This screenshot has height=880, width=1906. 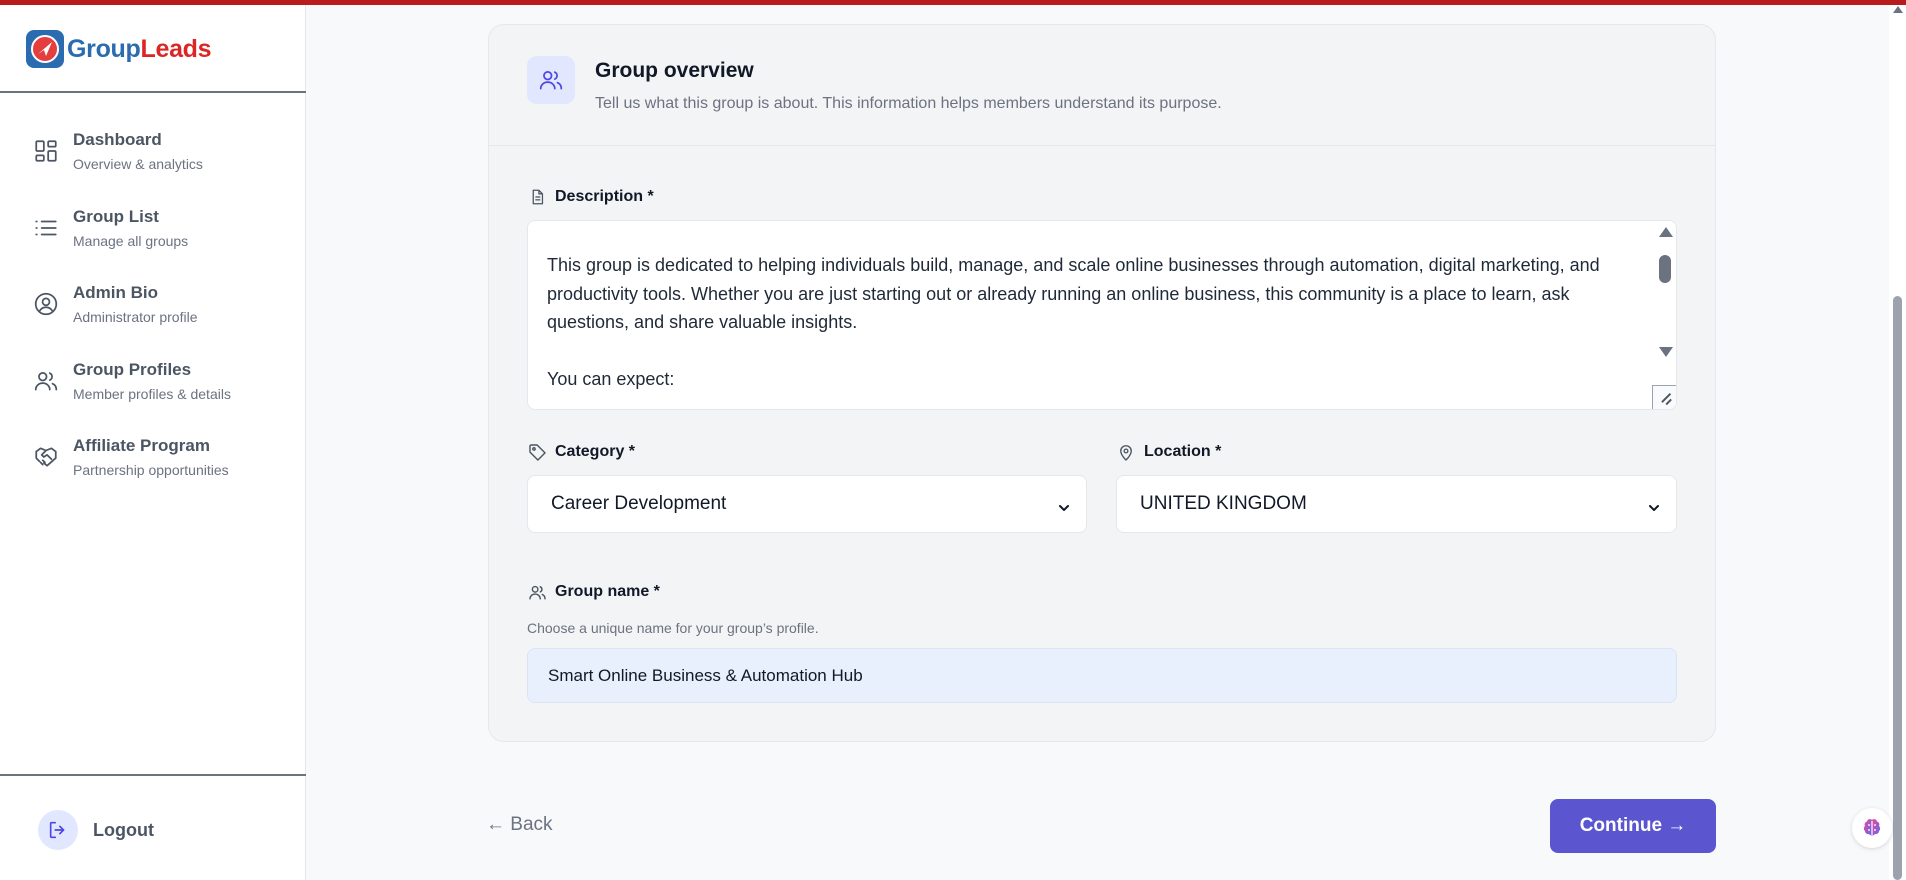 I want to click on sidebar-item-subtitle: Partnership opportunities, so click(x=151, y=470).